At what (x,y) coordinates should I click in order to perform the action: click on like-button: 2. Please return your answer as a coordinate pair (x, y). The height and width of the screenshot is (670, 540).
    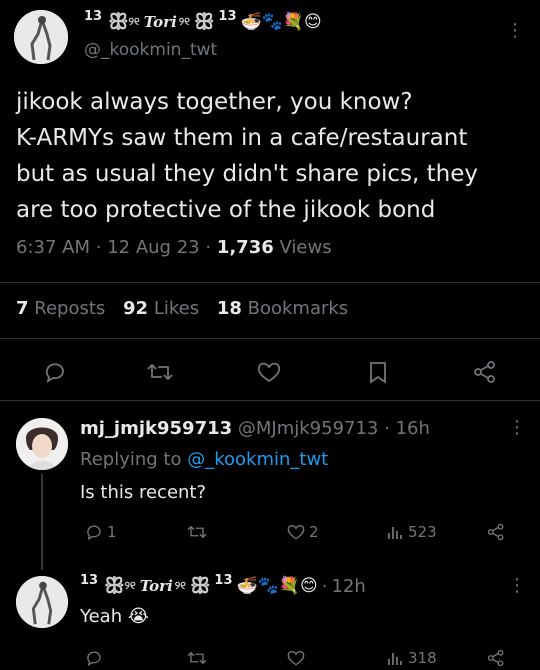
    Looking at the image, I should click on (302, 532).